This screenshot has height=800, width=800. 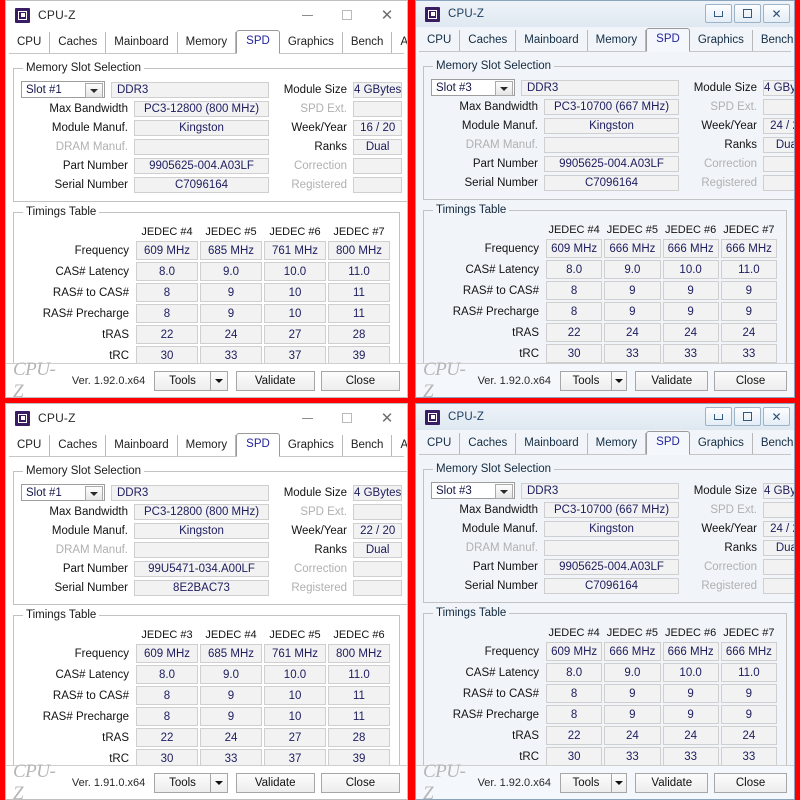 I want to click on timings-cell: 9.0, so click(x=632, y=269).